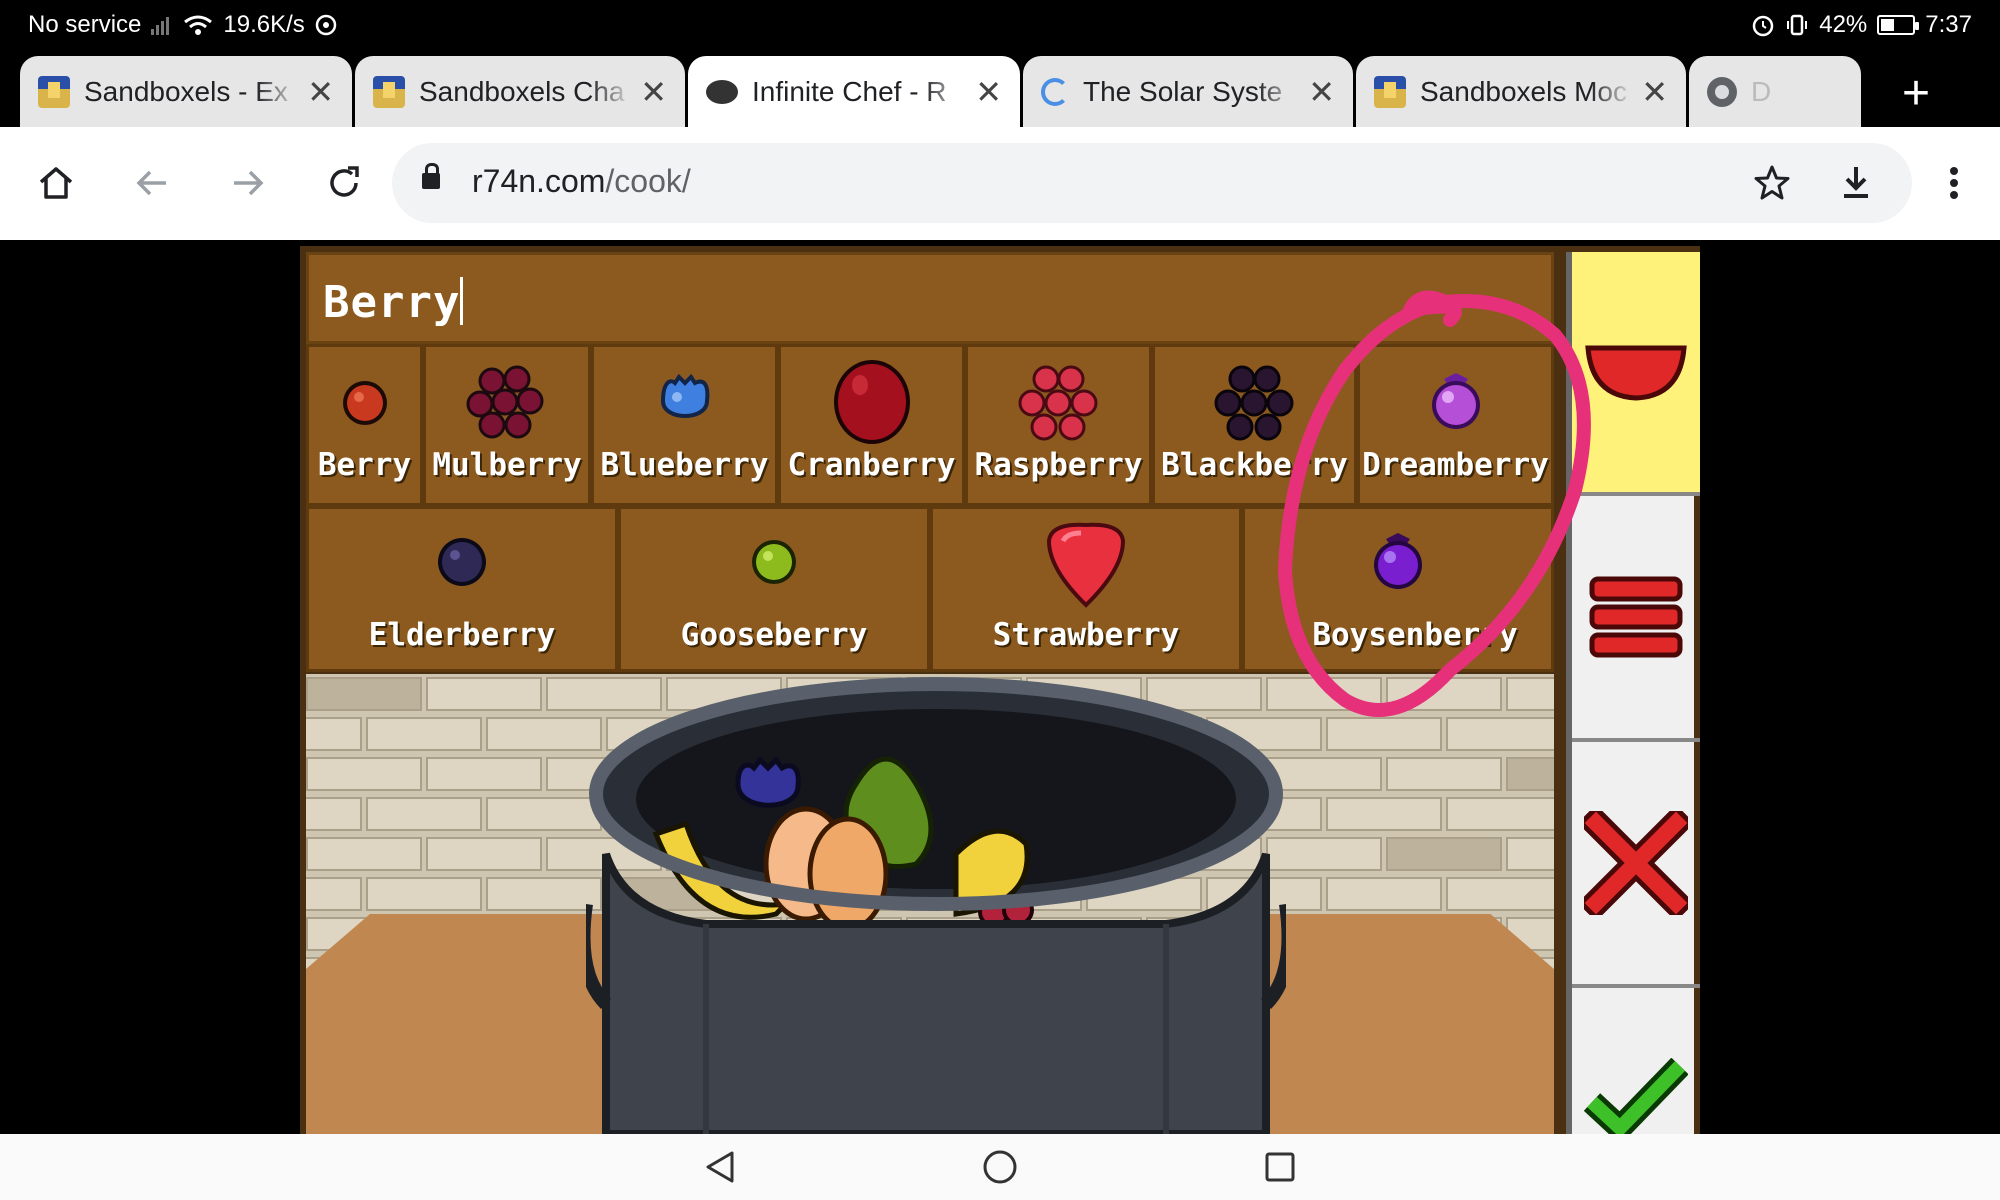 This screenshot has height=1200, width=2000. What do you see at coordinates (364, 425) in the screenshot?
I see `ingredient-berry: Berry` at bounding box center [364, 425].